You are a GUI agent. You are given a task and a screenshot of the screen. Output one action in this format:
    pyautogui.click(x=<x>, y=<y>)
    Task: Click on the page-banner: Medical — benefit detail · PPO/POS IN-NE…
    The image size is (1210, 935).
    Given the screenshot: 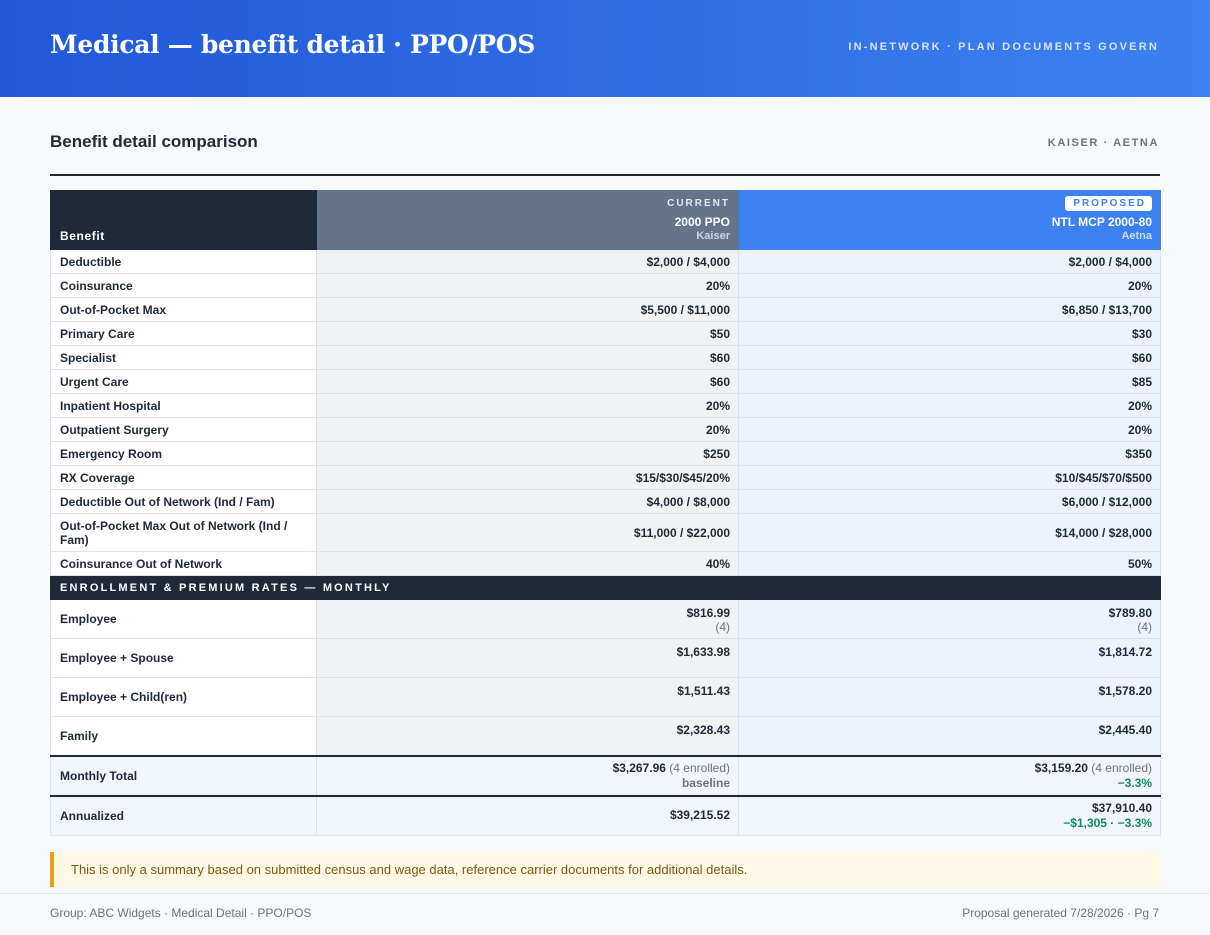 What is the action you would take?
    pyautogui.click(x=605, y=48)
    